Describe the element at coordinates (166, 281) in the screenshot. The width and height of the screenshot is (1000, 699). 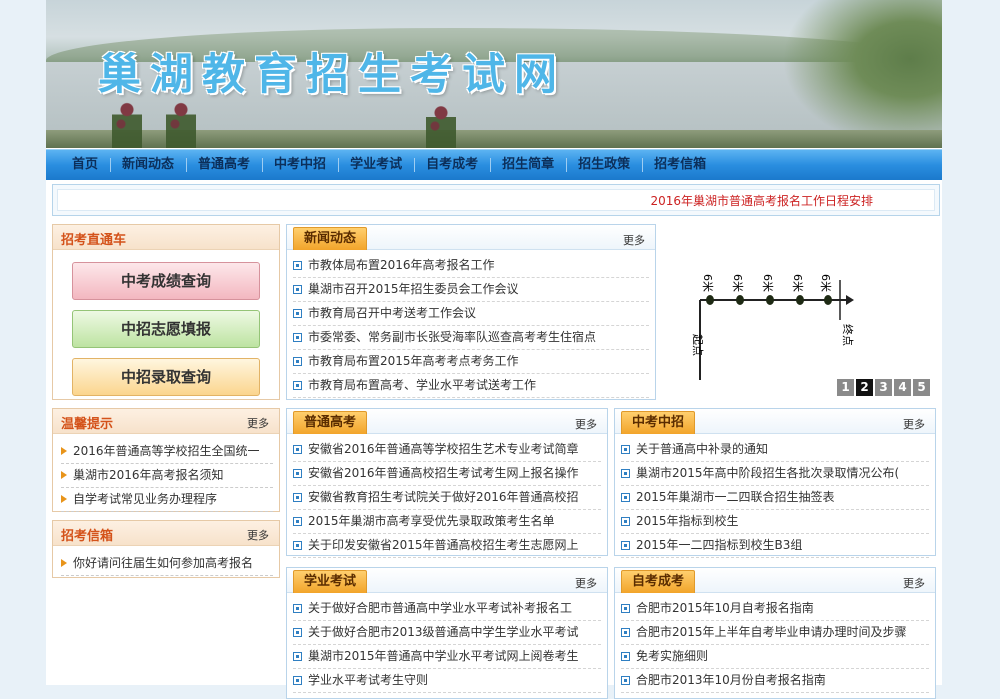
I see `zhongkao-score-query-button: 中考成绩查询` at that location.